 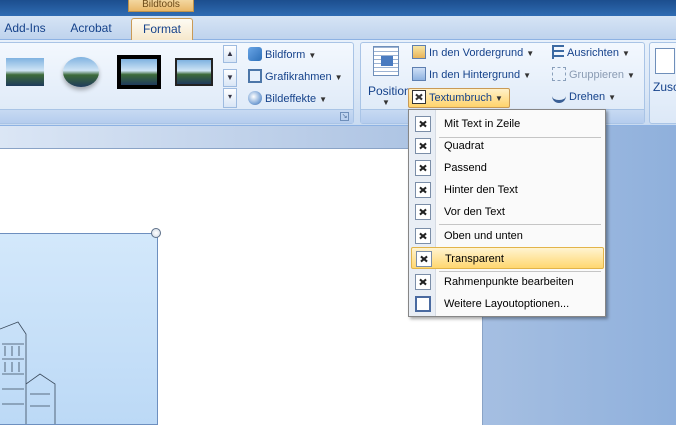 I want to click on top-and-bottom-icon, so click(x=423, y=236).